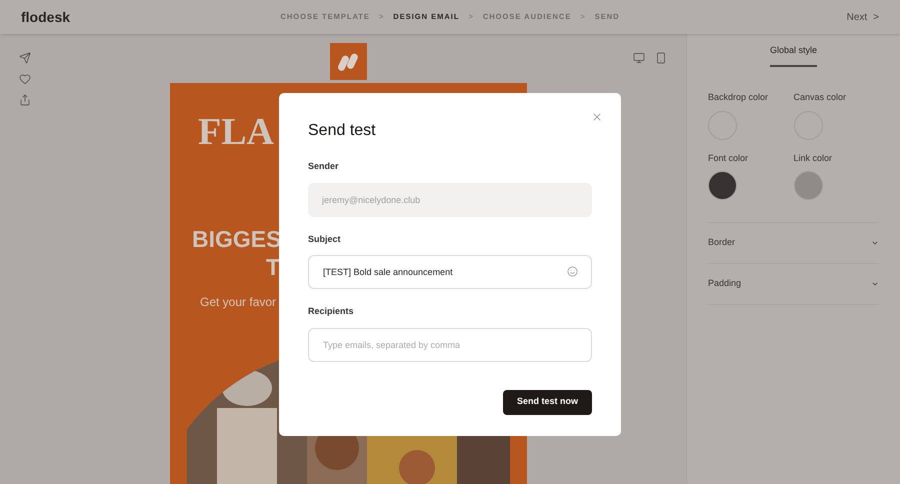 The image size is (900, 484). I want to click on subtitle: Get your favor, so click(238, 302).